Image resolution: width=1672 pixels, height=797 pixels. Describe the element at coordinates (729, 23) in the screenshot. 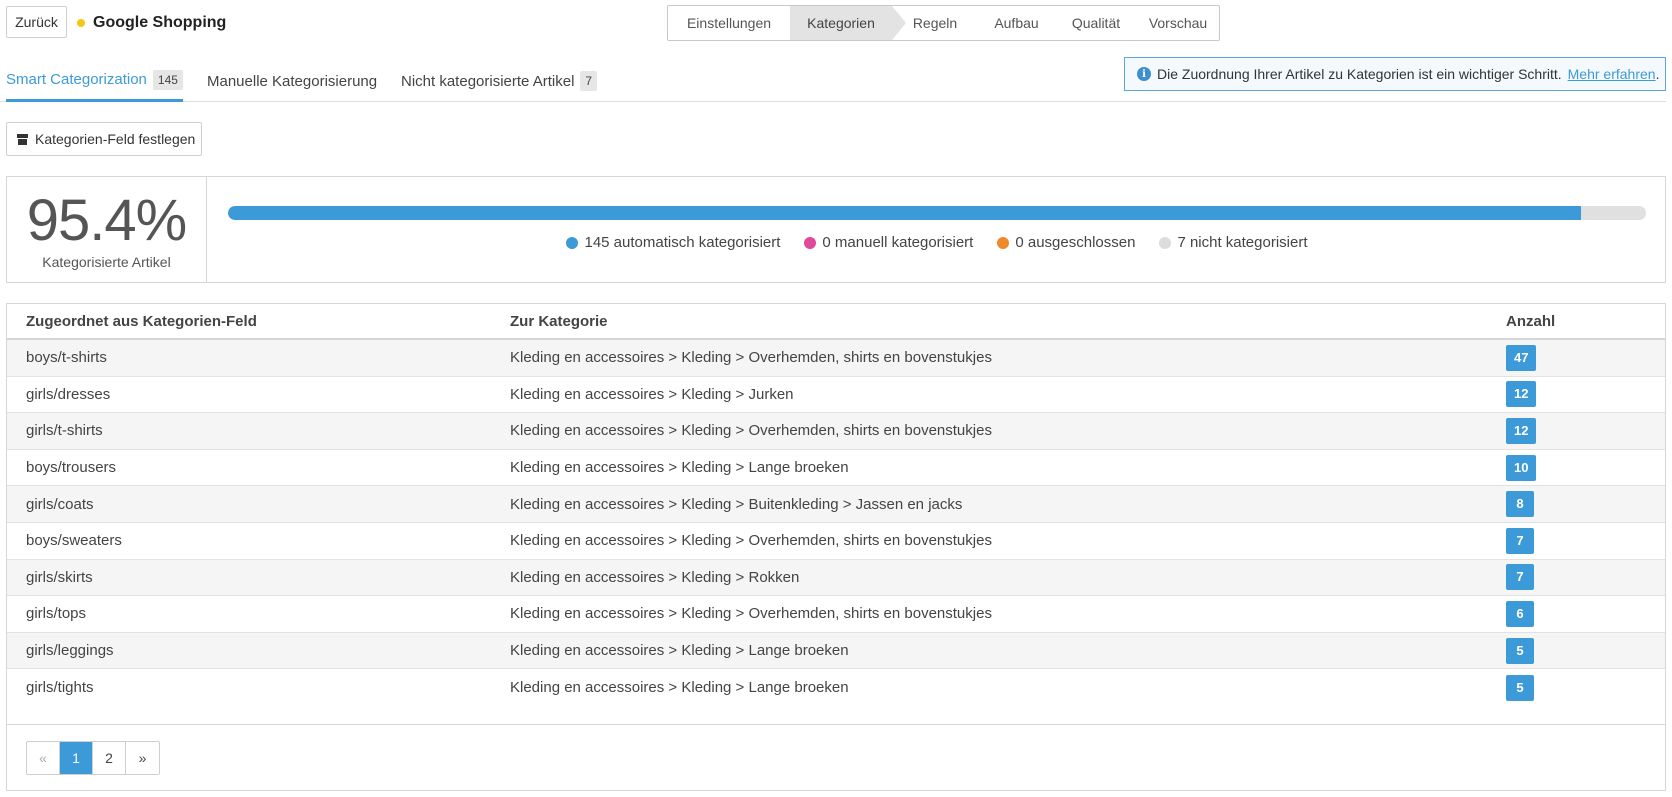

I see `wizard-step-einstellungen: Einstellungen` at that location.